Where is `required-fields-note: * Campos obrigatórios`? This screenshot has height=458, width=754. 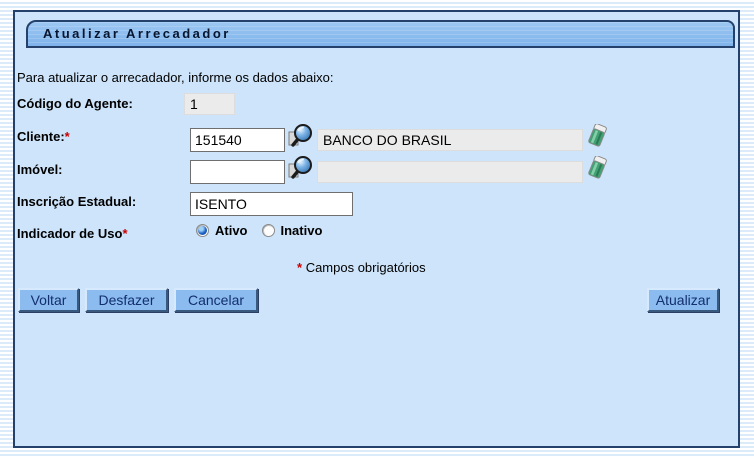 required-fields-note: * Campos obrigatórios is located at coordinates (361, 267).